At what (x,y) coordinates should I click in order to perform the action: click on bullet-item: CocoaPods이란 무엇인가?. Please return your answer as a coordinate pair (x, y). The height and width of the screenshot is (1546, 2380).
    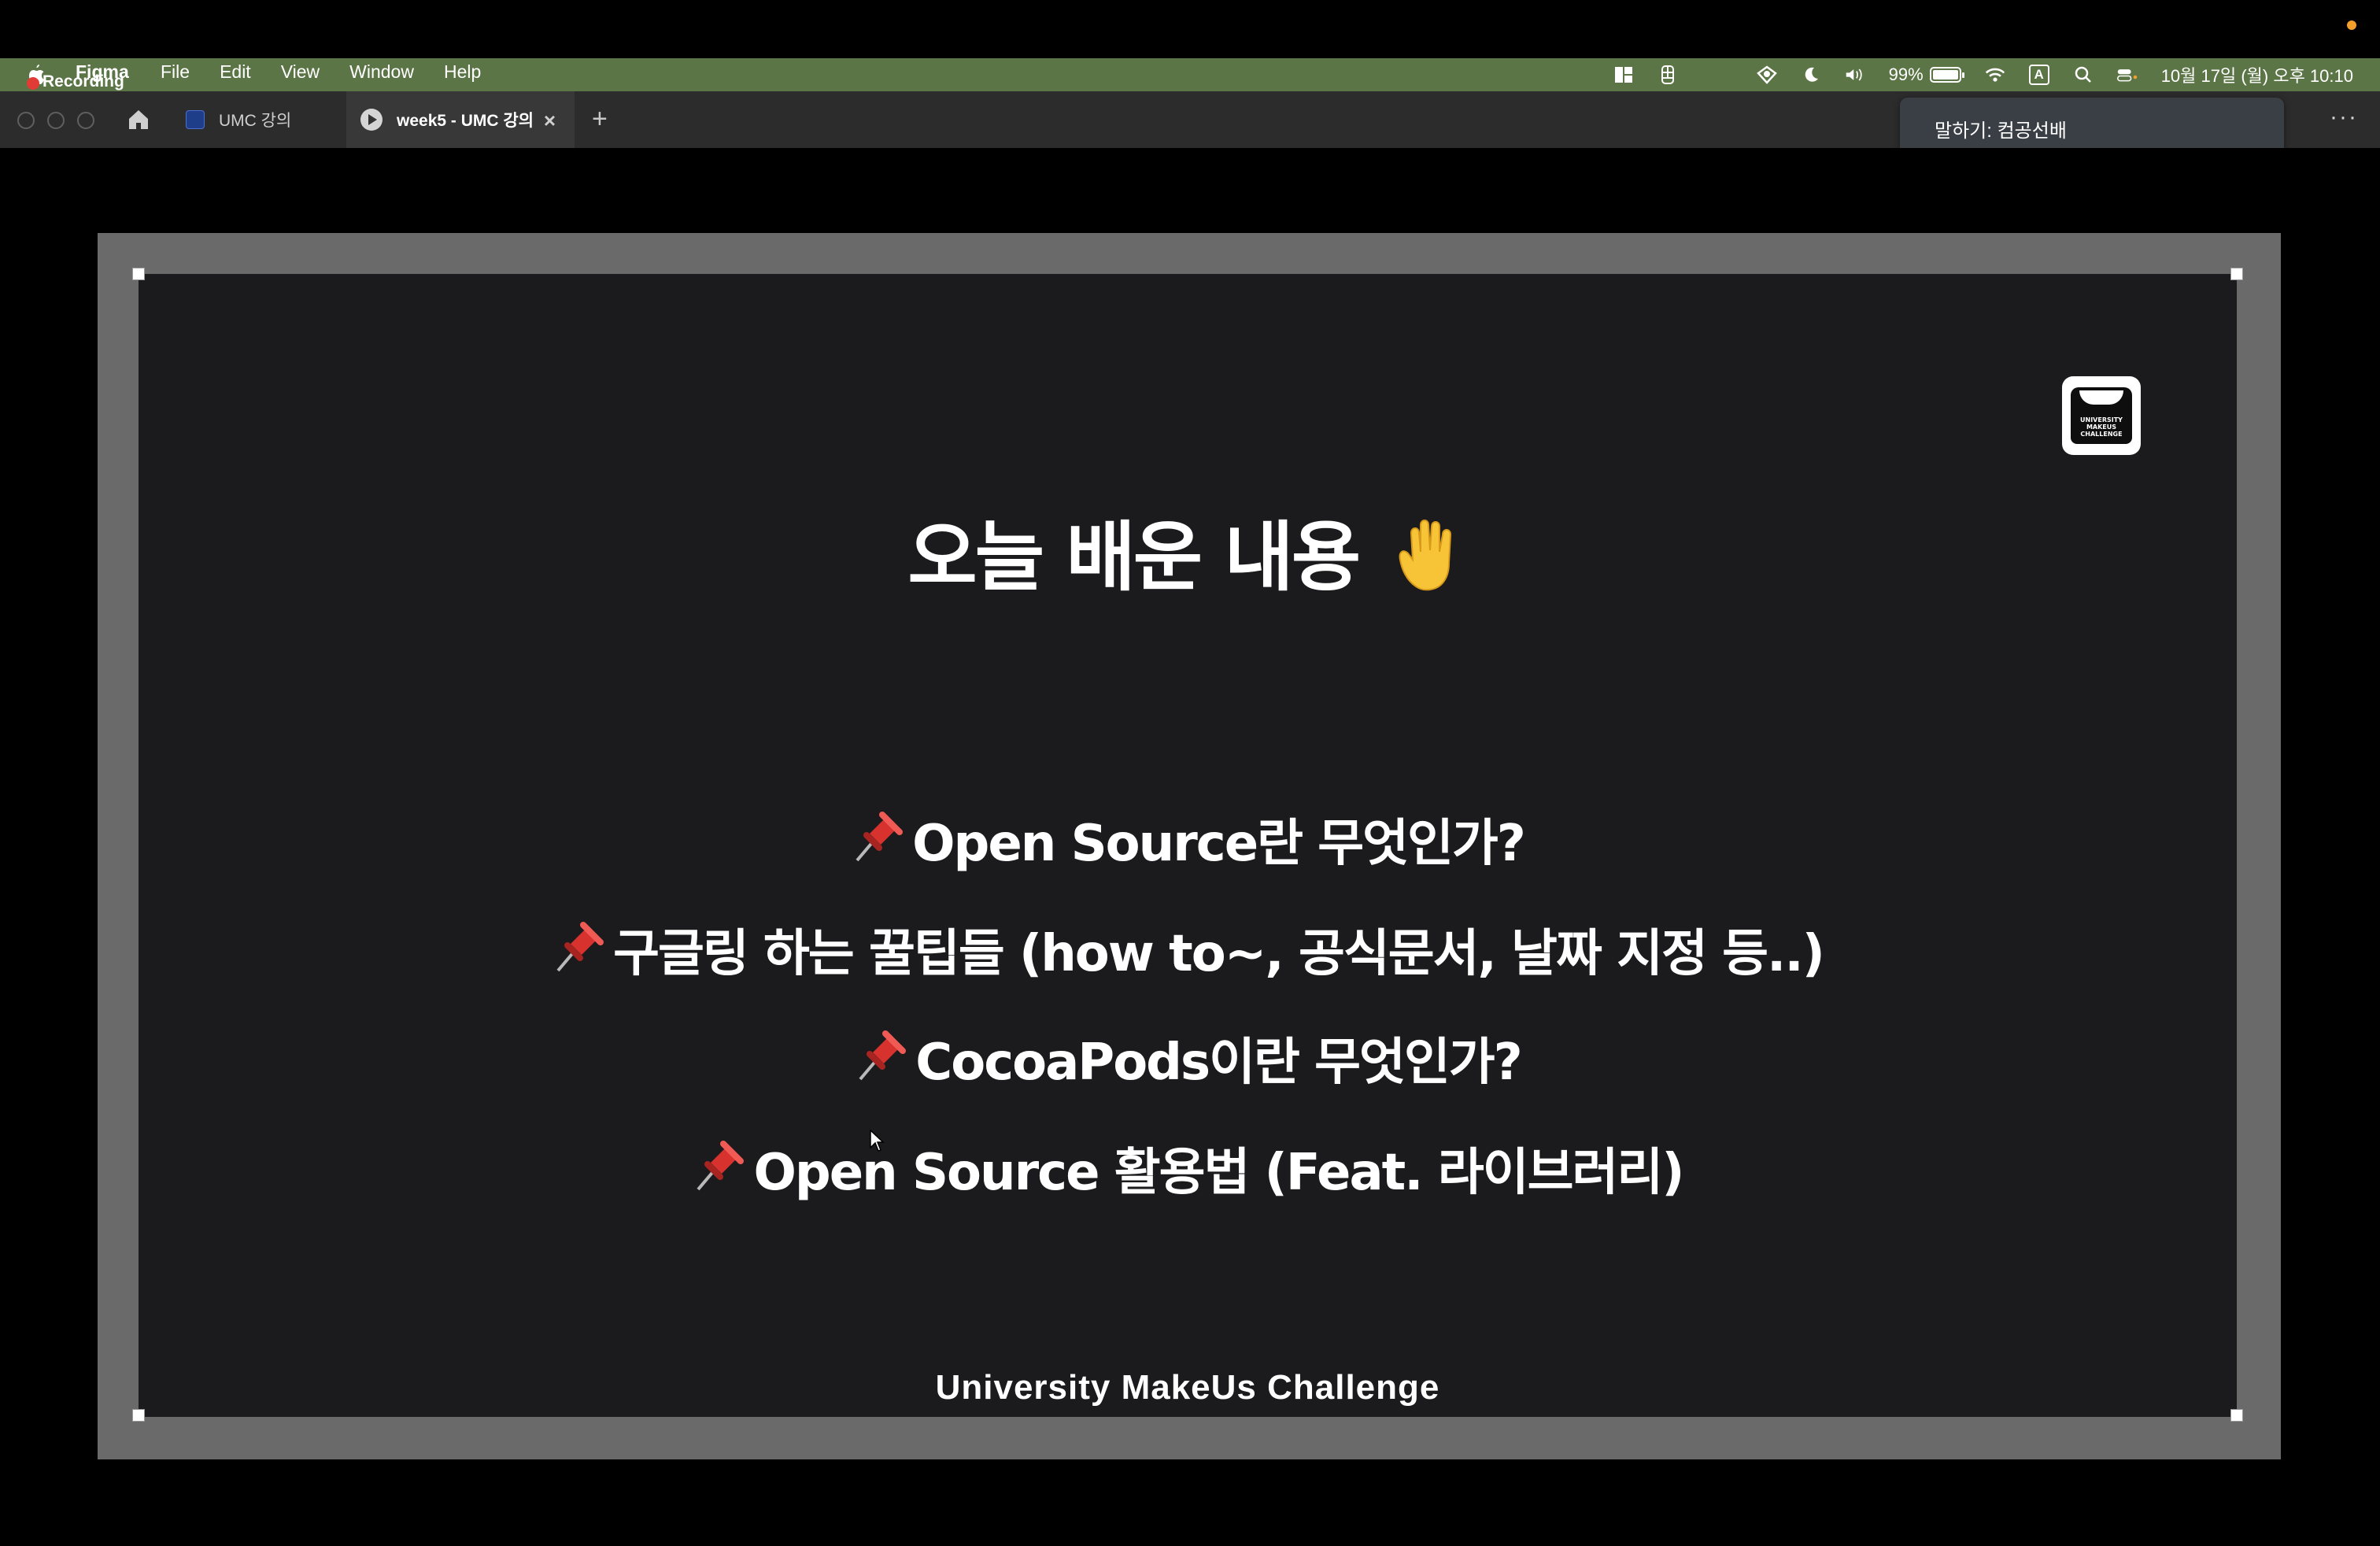
    Looking at the image, I should click on (1188, 1058).